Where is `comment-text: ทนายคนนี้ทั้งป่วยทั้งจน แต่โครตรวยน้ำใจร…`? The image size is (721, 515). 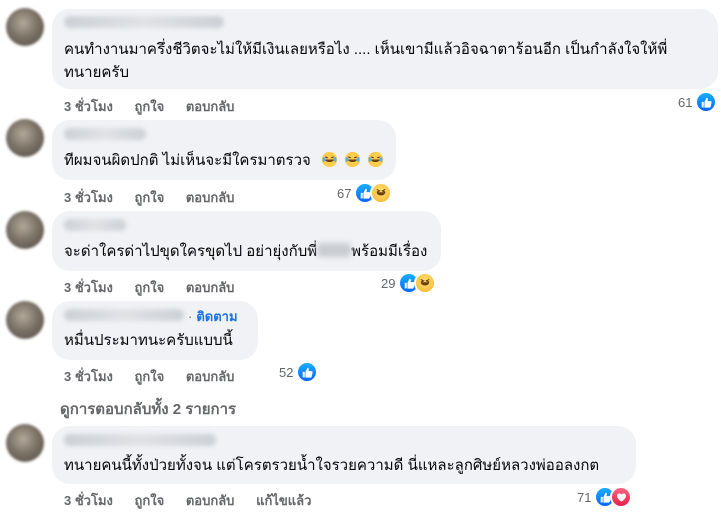 comment-text: ทนายคนนี้ทั้งป่วยทั้งจน แต่โครตรวยน้ำใจร… is located at coordinates (332, 465).